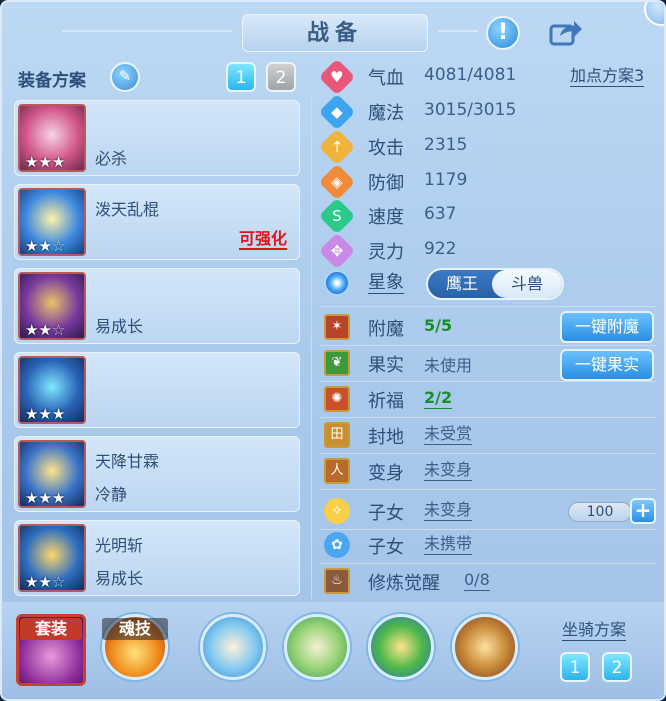 The height and width of the screenshot is (701, 666). I want to click on equipment-skill-name: 泼天乱棍, so click(127, 209).